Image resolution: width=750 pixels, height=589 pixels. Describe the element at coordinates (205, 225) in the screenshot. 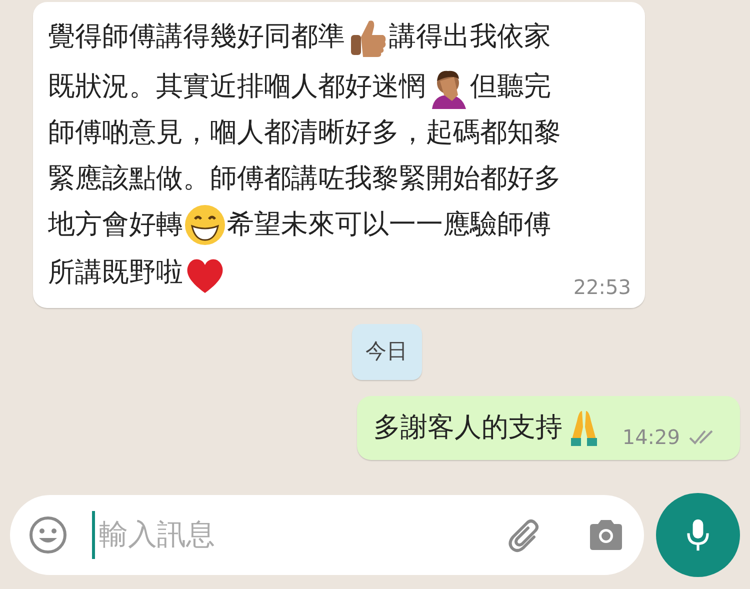

I see `grinning-face-icon` at that location.